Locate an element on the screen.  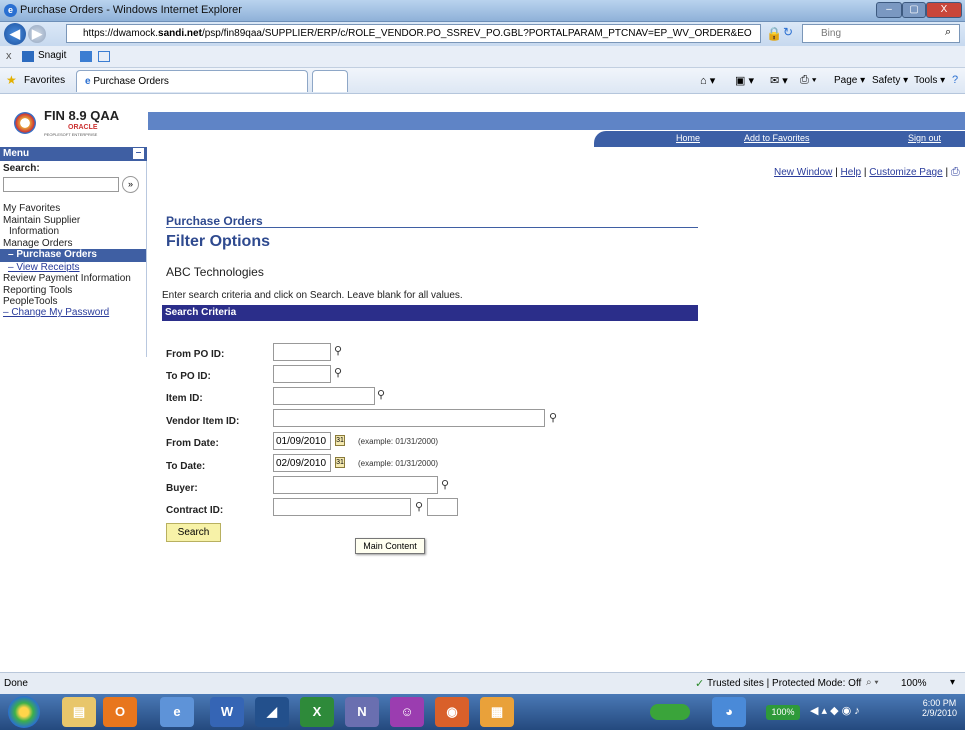
notification-icon: ◕ is located at coordinates (729, 712).